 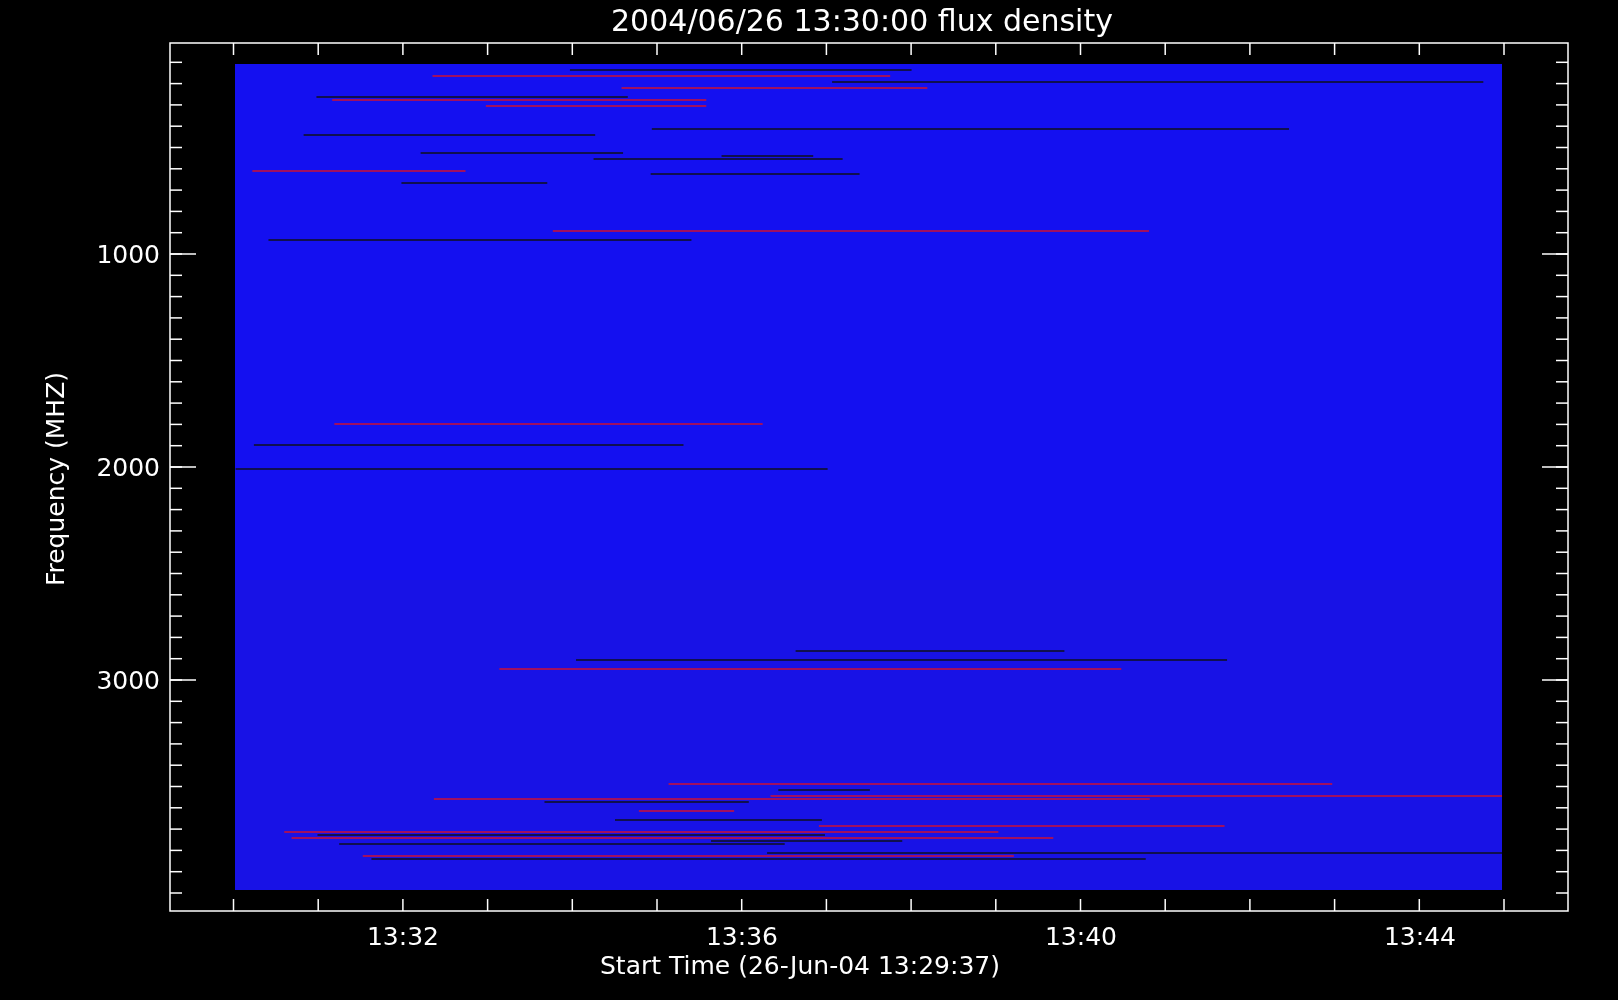 I want to click on x-tick-label: 13:36, so click(x=742, y=936).